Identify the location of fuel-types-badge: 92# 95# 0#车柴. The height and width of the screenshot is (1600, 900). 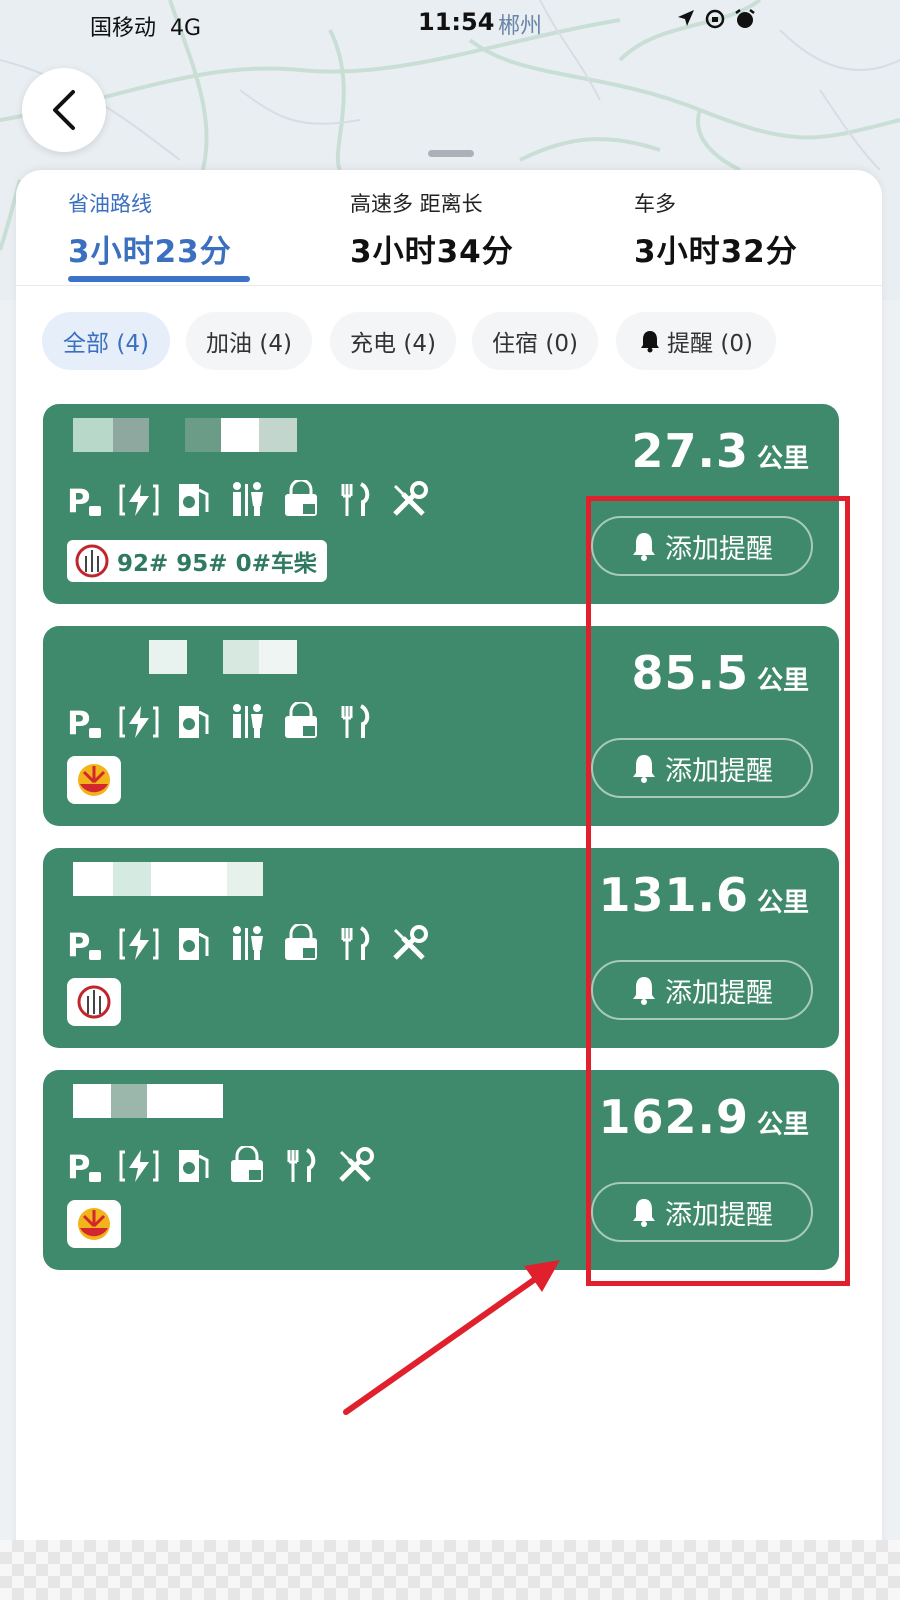
(197, 561).